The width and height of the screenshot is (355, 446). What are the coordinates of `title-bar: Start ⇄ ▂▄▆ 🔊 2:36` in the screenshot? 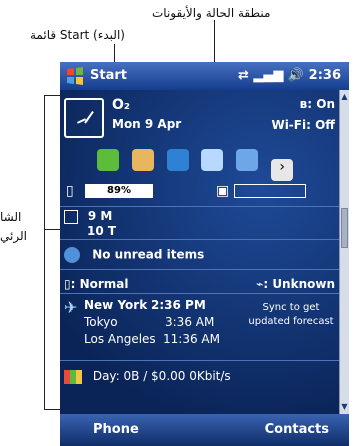 It's located at (204, 76).